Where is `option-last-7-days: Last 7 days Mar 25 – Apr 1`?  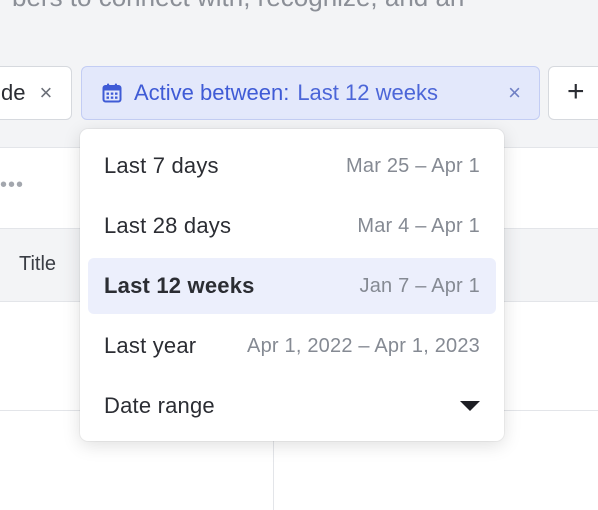 option-last-7-days: Last 7 days Mar 25 – Apr 1 is located at coordinates (292, 166).